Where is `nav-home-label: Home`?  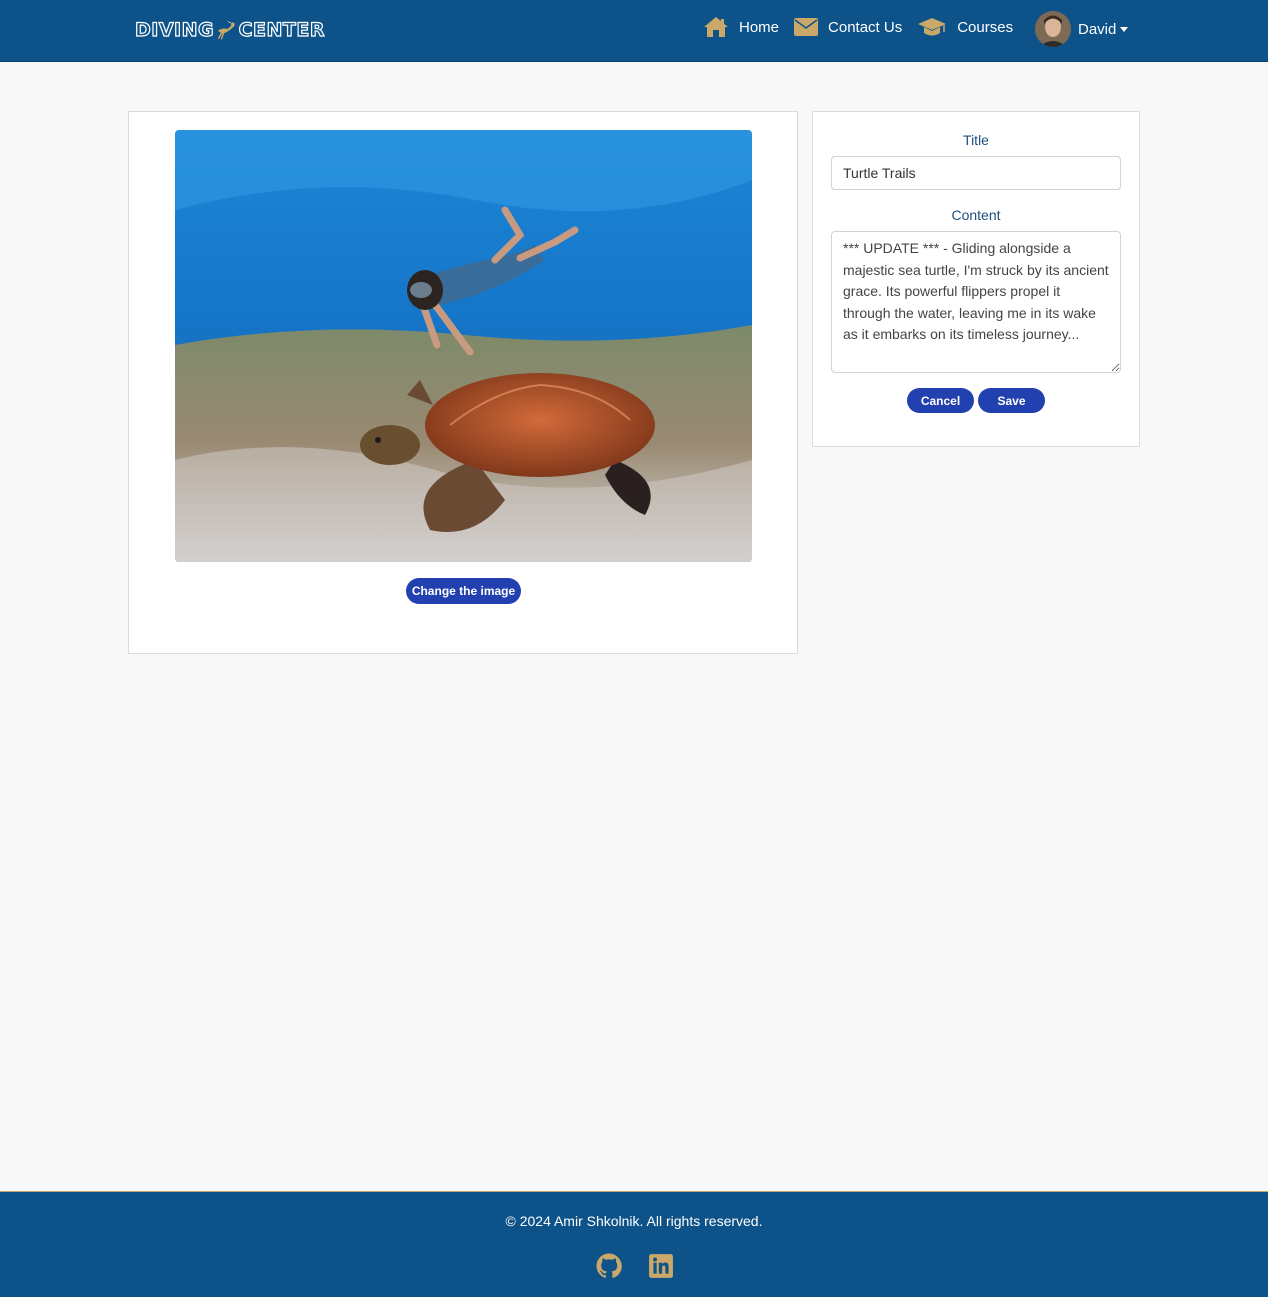 nav-home-label: Home is located at coordinates (759, 27).